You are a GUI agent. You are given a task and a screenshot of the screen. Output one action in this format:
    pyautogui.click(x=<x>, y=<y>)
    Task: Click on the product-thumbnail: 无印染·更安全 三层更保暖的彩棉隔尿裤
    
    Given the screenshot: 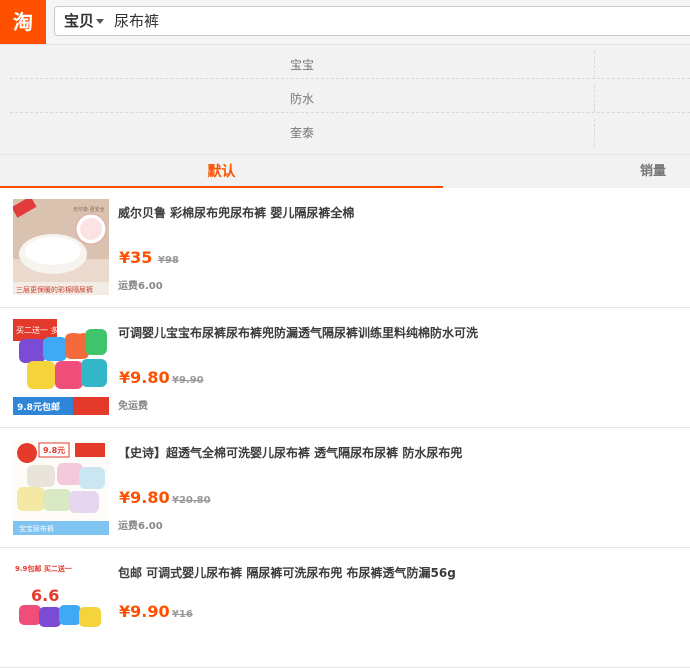 What is the action you would take?
    pyautogui.click(x=61, y=247)
    